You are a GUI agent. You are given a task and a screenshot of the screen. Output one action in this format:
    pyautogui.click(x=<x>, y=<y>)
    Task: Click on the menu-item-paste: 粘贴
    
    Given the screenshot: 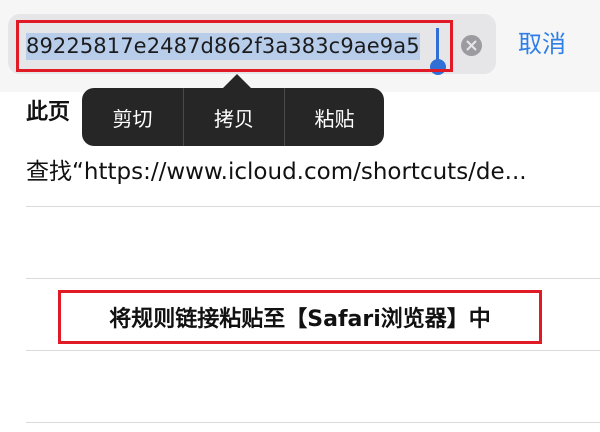 What is the action you would take?
    pyautogui.click(x=334, y=117)
    